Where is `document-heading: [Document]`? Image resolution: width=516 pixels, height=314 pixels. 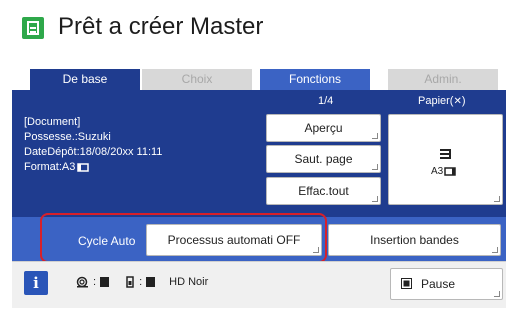
document-heading: [Document] is located at coordinates (52, 122).